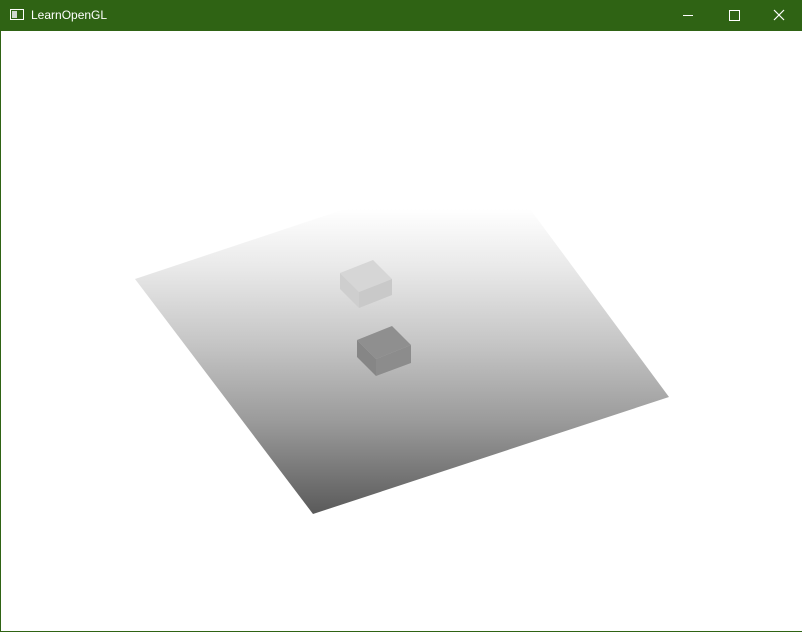  I want to click on maximize-icon, so click(734, 15).